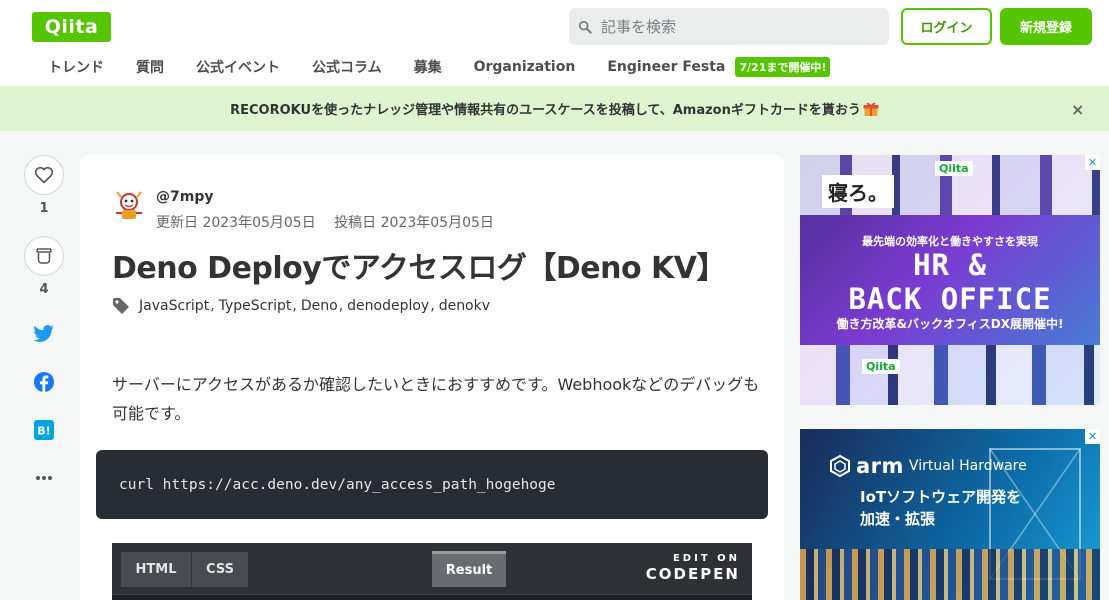  Describe the element at coordinates (881, 366) in the screenshot. I see `ad-qiita-brand-bottom: Qiita` at that location.